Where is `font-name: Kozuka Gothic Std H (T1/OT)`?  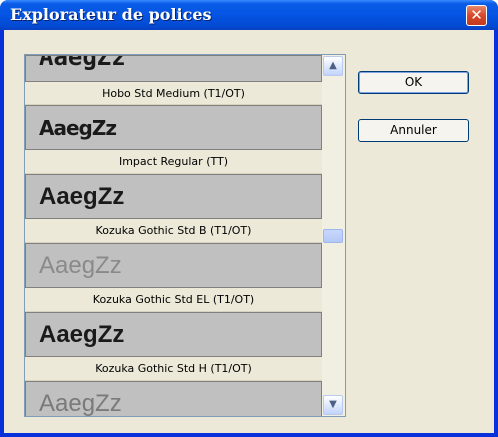
font-name: Kozuka Gothic Std H (T1/OT) is located at coordinates (173, 369).